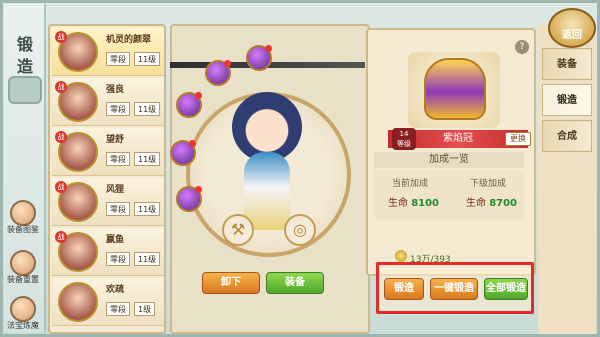 The image size is (600, 337). Describe the element at coordinates (129, 40) in the screenshot. I see `hero-name: 机灵的颜翠` at that location.